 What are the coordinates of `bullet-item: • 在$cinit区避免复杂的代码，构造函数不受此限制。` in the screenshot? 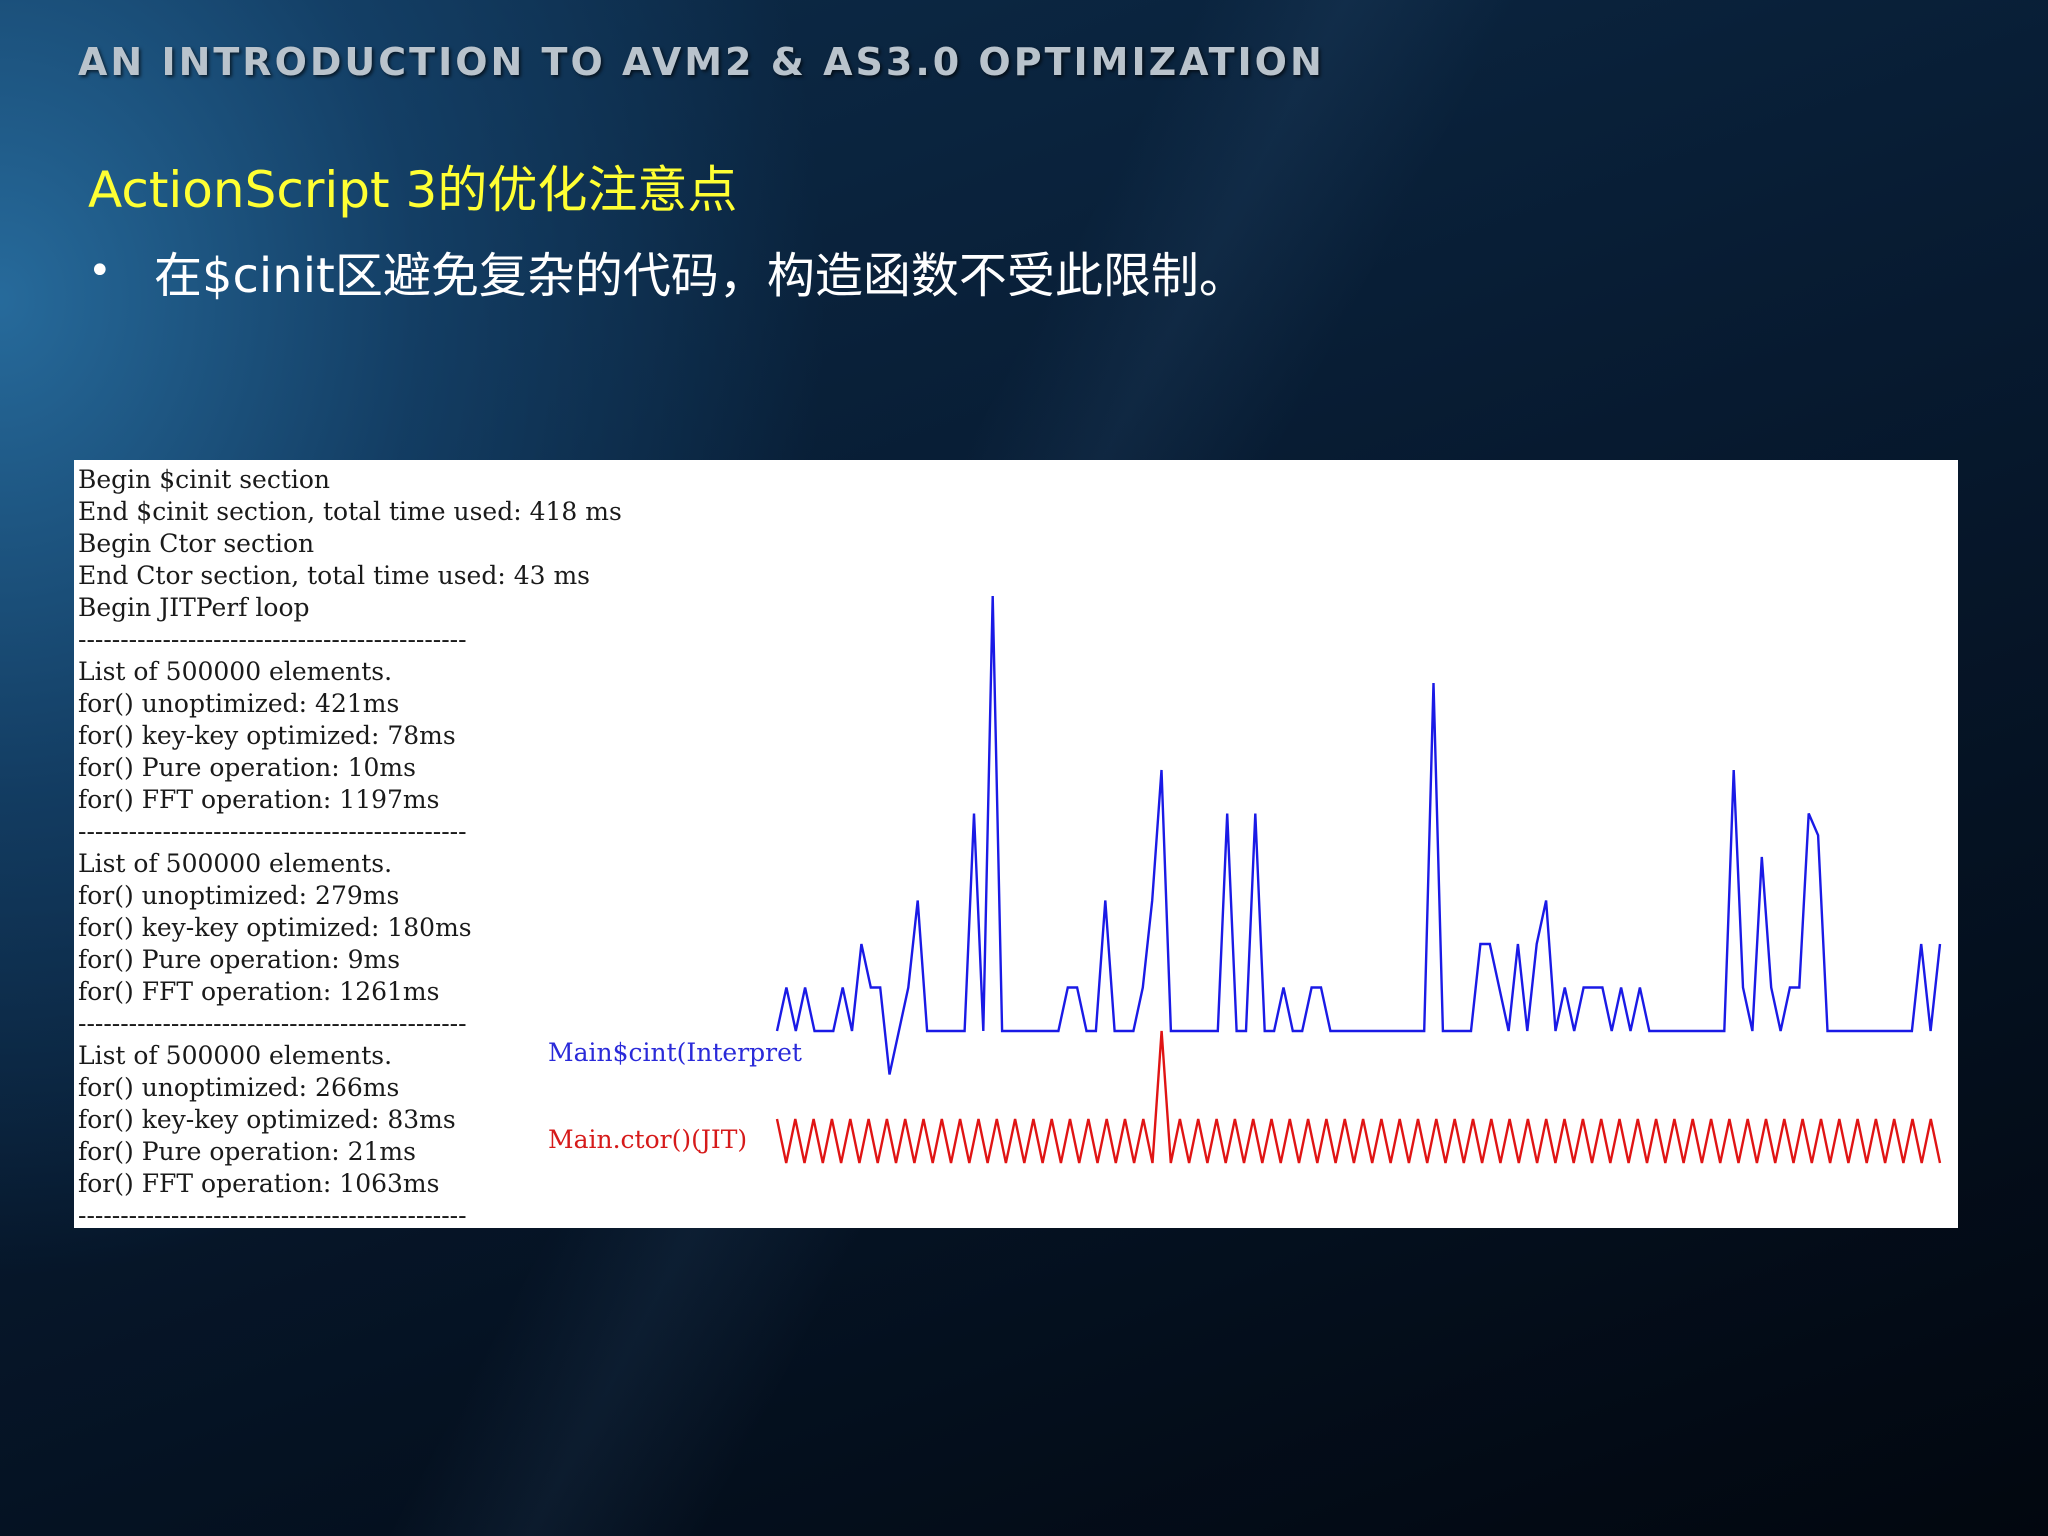 It's located at (667, 271).